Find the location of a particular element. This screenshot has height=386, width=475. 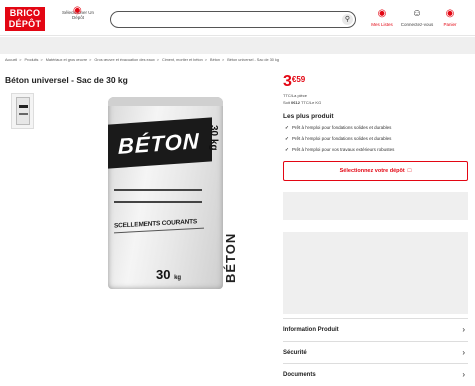

bag-vertical-text: BÉTON is located at coordinates (230, 257).